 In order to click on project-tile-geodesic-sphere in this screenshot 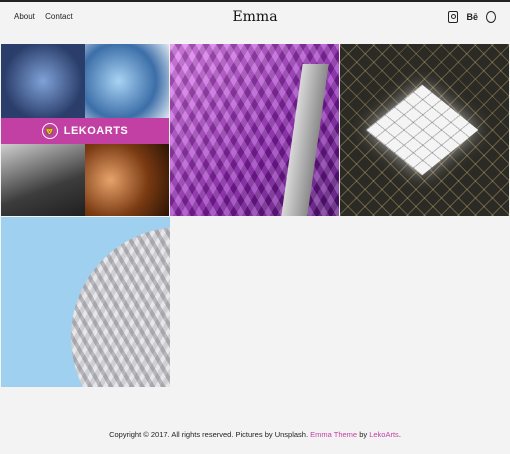, I will do `click(85, 302)`.